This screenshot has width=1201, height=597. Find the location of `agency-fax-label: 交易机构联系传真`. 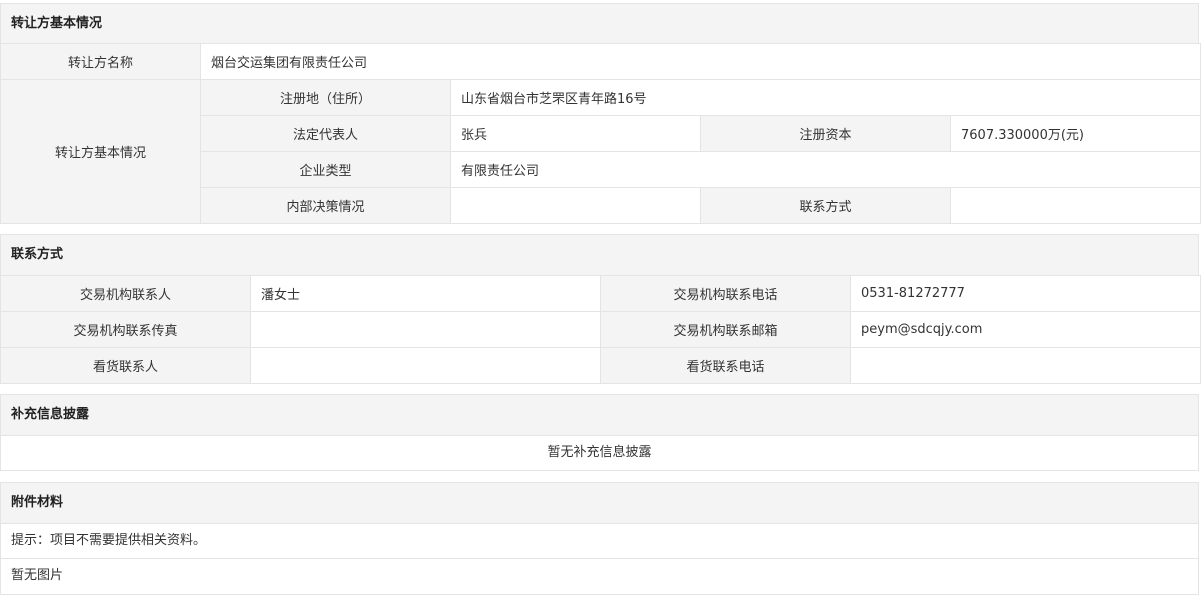

agency-fax-label: 交易机构联系传真 is located at coordinates (125, 329).